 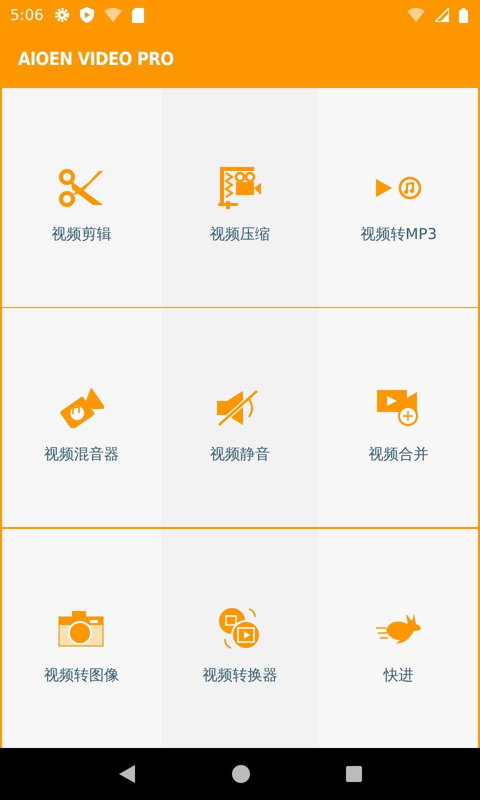 What do you see at coordinates (399, 188) in the screenshot?
I see `play-music-icon` at bounding box center [399, 188].